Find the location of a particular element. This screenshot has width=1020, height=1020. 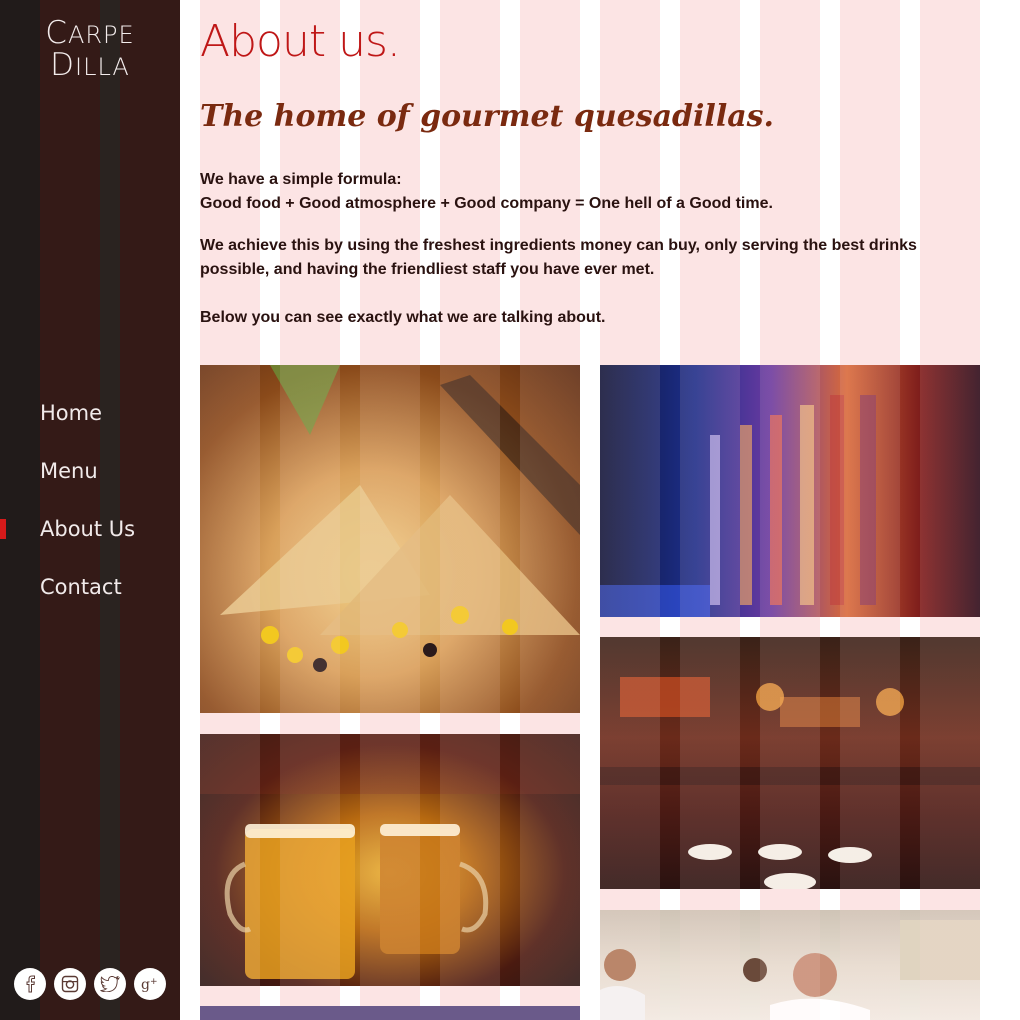

nav-item-label: Contact is located at coordinates (81, 587).